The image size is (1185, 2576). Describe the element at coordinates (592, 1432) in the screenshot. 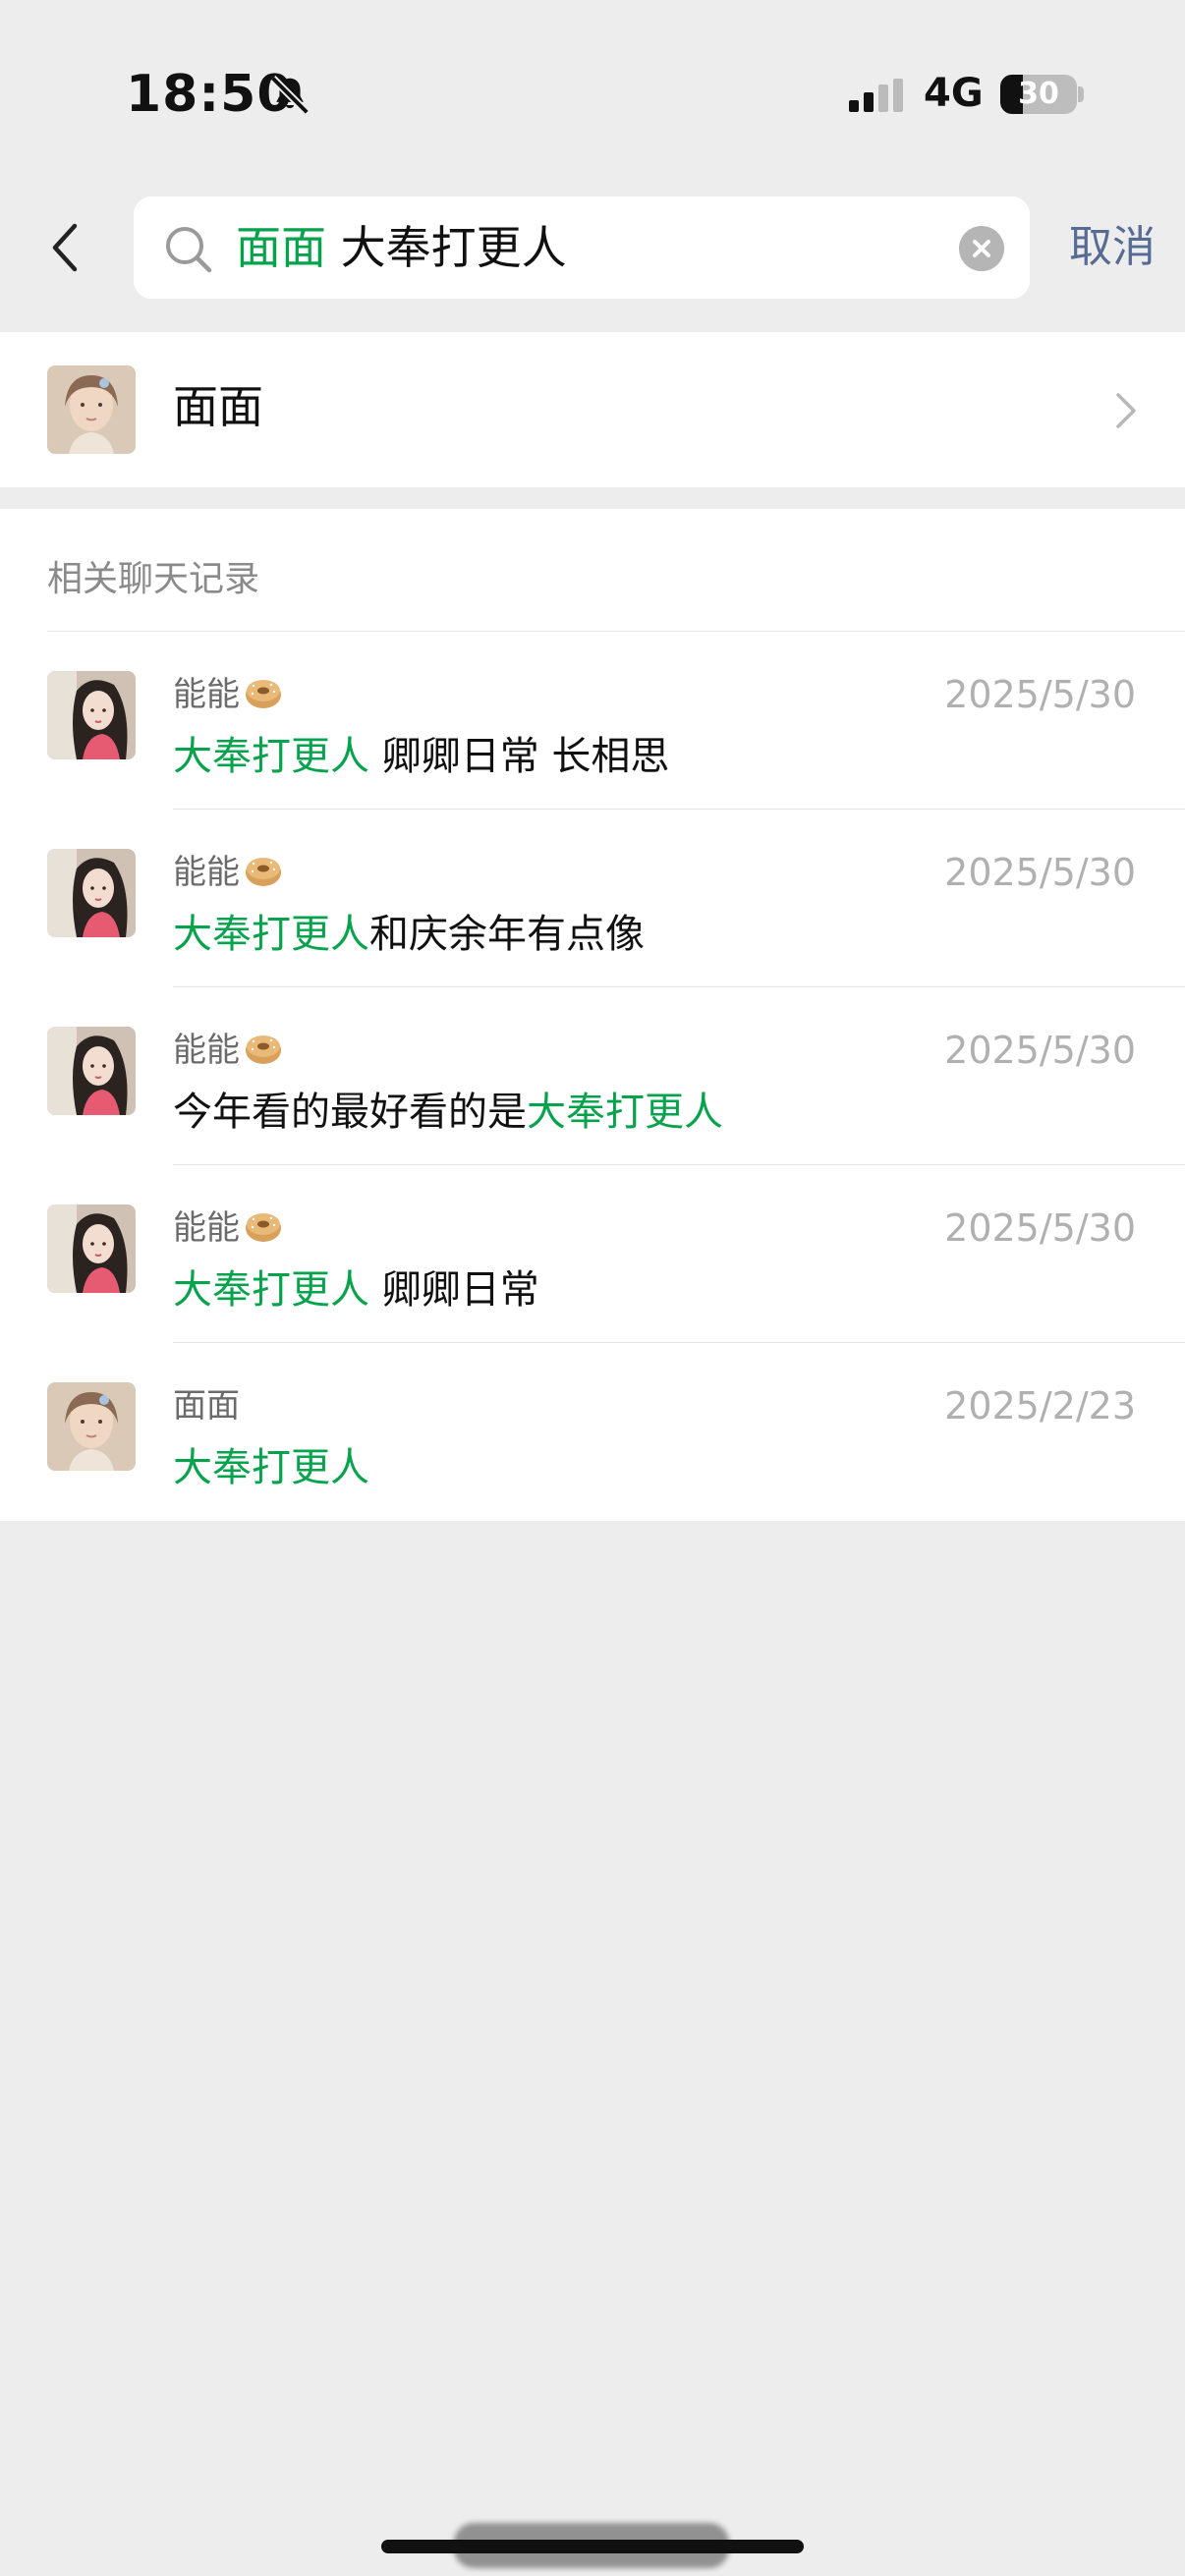

I see `list-item: 面面 2025/2/23 大奉打更人` at that location.